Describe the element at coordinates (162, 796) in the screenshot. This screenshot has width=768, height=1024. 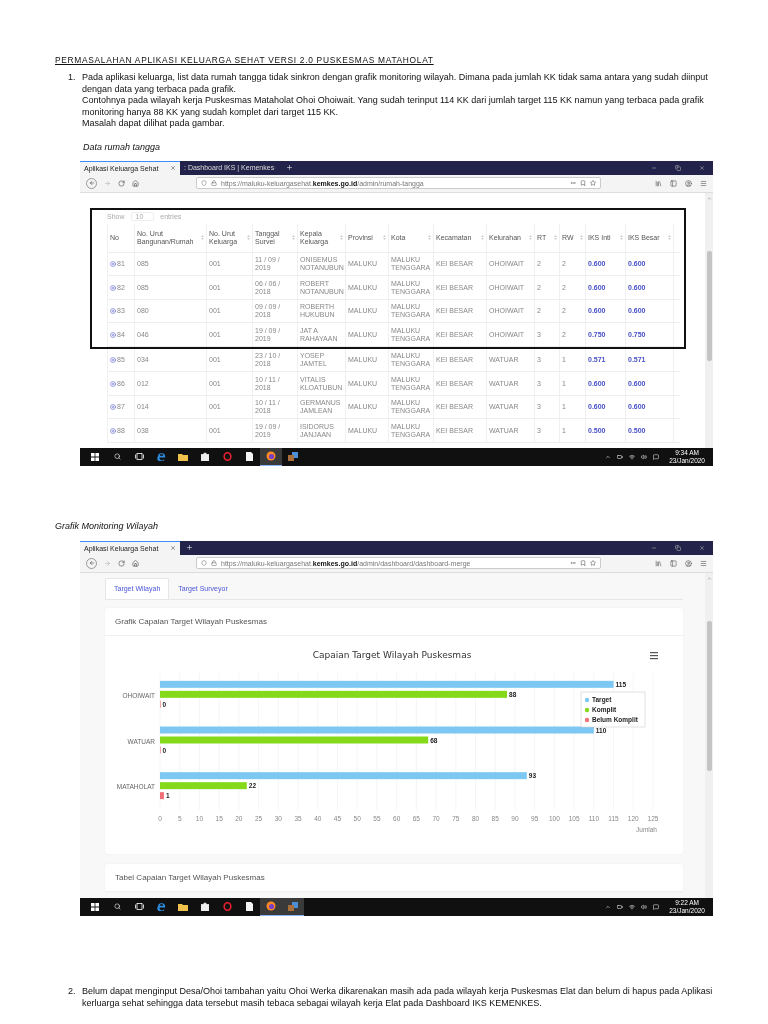
I see `bar` at that location.